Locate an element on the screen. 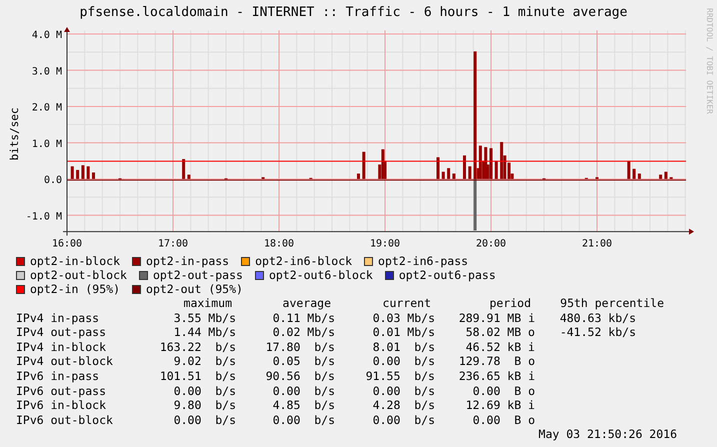 Image resolution: width=717 pixels, height=447 pixels. row-label: IPv4 in-pass is located at coordinates (58, 317).